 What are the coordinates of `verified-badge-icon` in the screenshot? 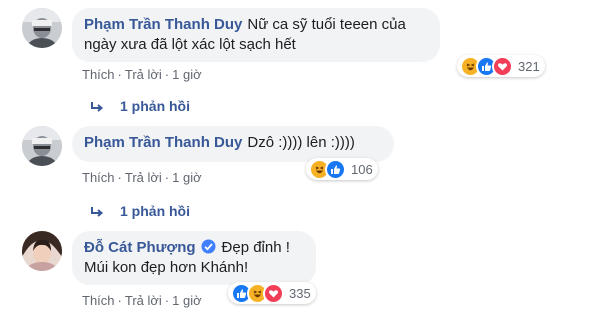 It's located at (208, 246).